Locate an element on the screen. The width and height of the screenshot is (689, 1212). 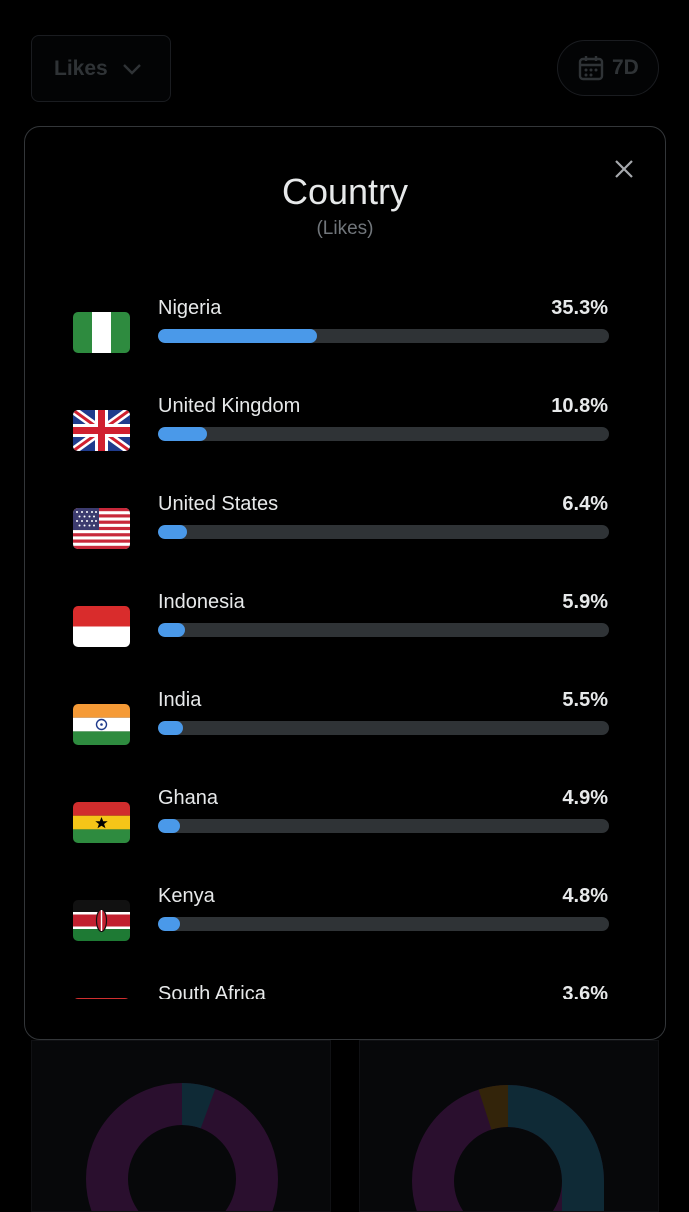
country-percent: 6.4% is located at coordinates (585, 504).